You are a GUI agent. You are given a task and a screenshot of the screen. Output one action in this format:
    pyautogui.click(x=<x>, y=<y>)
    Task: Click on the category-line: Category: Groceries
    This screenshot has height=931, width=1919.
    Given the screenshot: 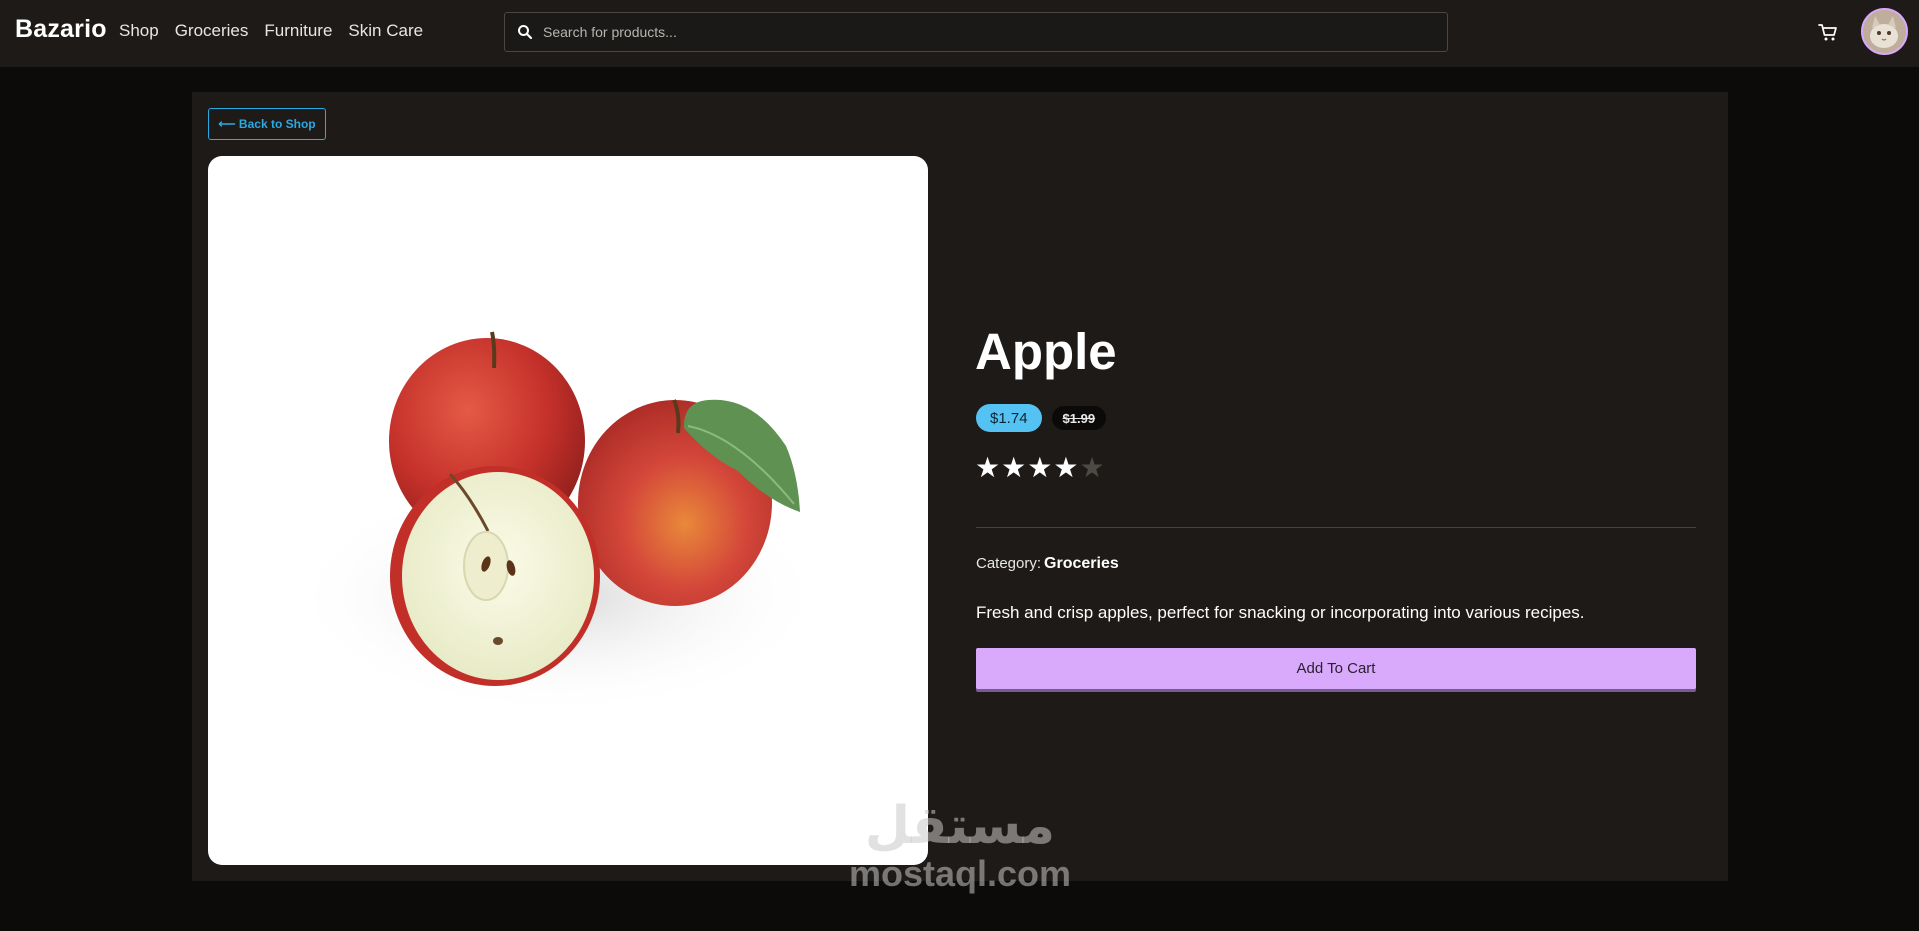 What is the action you would take?
    pyautogui.click(x=1047, y=564)
    